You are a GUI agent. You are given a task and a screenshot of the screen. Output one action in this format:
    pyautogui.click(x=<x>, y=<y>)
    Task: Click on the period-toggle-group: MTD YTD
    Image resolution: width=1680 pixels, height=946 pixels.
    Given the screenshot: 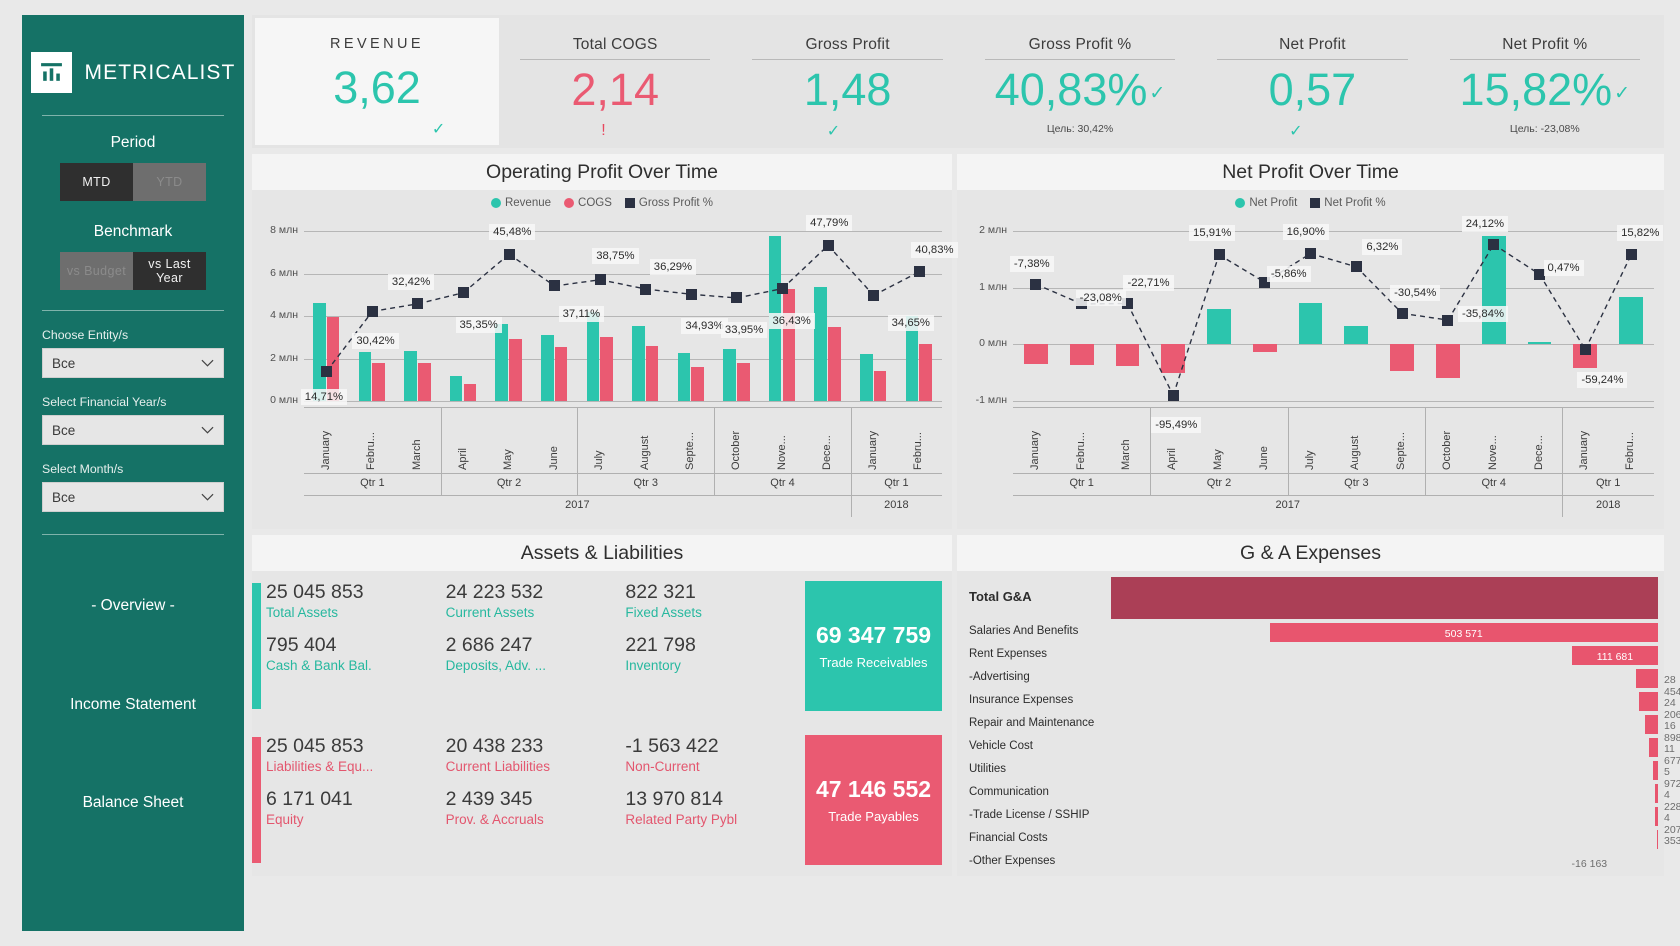 What is the action you would take?
    pyautogui.click(x=133, y=182)
    